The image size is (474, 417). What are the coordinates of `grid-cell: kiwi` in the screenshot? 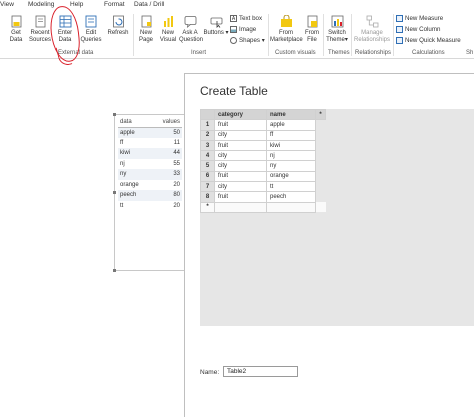 It's located at (291, 145).